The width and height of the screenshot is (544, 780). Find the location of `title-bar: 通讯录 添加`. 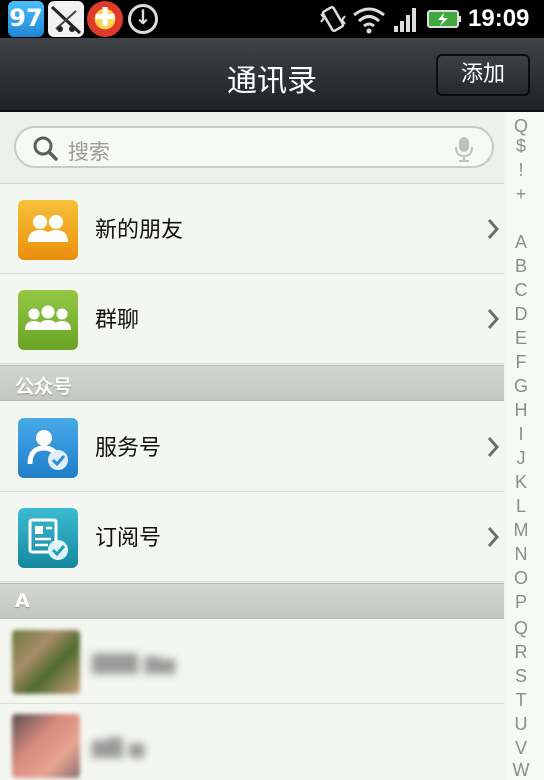

title-bar: 通讯录 添加 is located at coordinates (272, 75).